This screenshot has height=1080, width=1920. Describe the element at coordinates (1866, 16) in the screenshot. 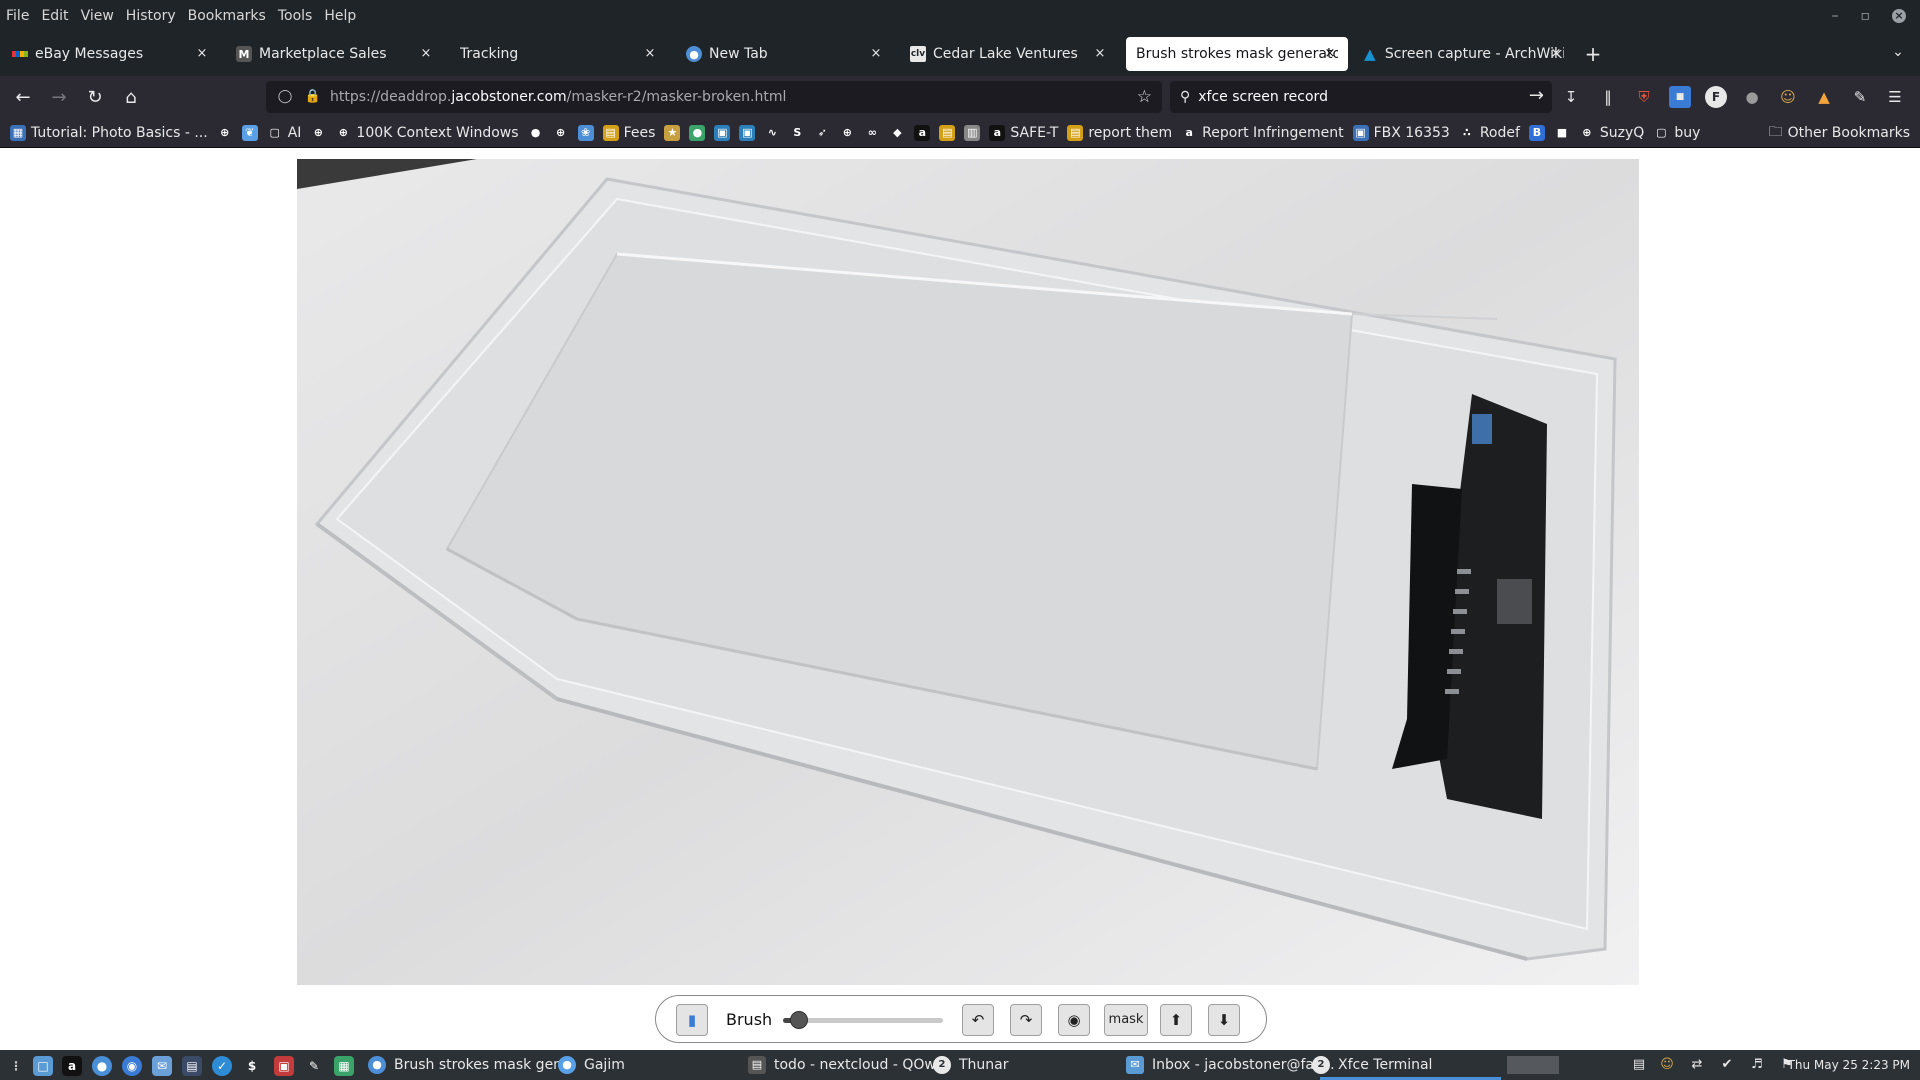

I see `maximize-icon: ▫` at that location.